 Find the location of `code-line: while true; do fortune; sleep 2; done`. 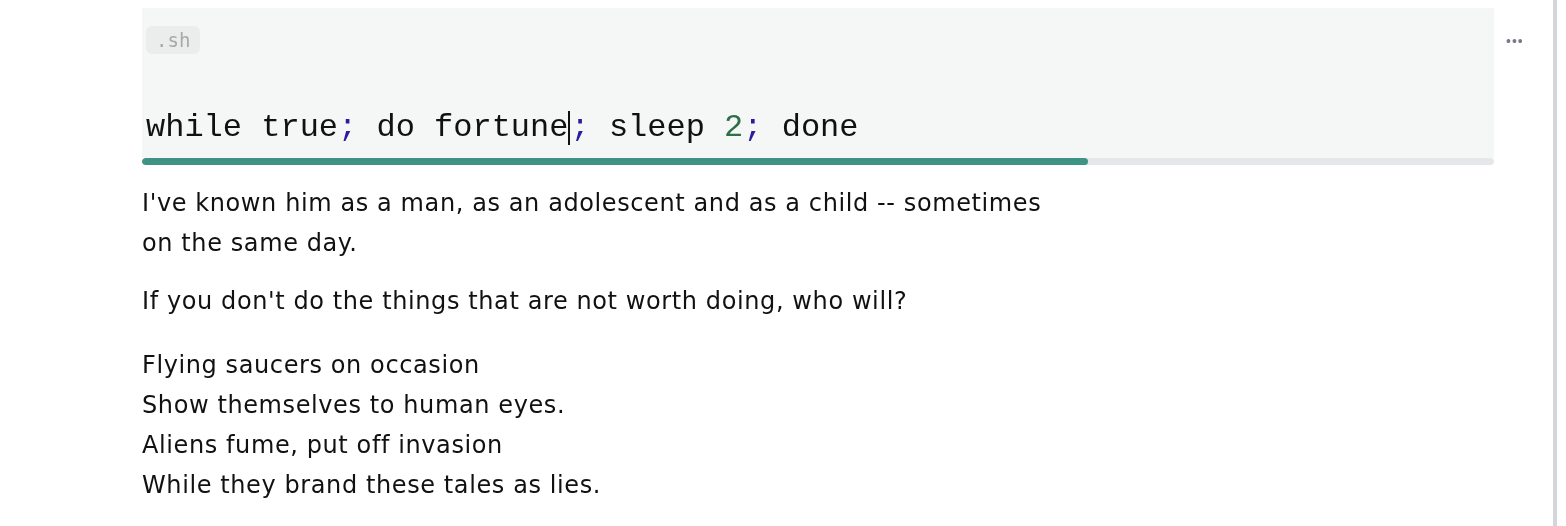

code-line: while true; do fortune; sleep 2; done is located at coordinates (502, 128).